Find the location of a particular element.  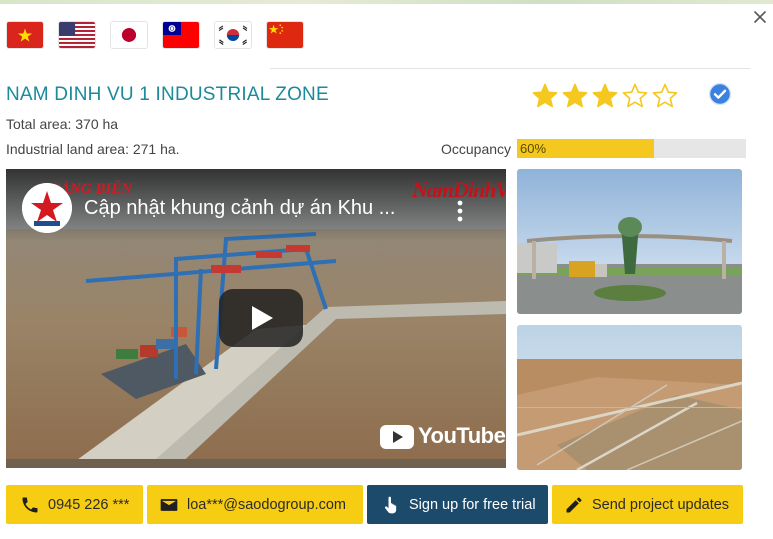

occupancy-value: 60% is located at coordinates (533, 148).